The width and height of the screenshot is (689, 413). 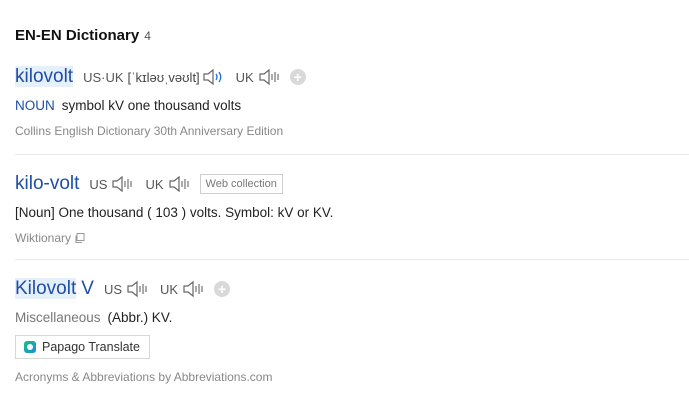 I want to click on pron-label: US·UK, so click(x=103, y=77).